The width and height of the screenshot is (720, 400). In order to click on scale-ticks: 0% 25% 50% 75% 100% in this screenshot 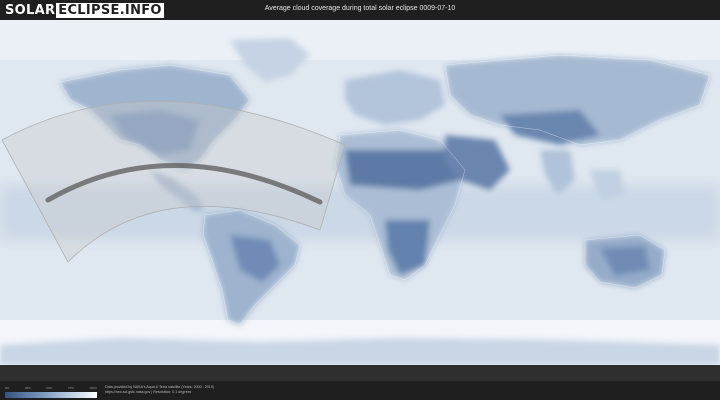, I will do `click(51, 388)`.